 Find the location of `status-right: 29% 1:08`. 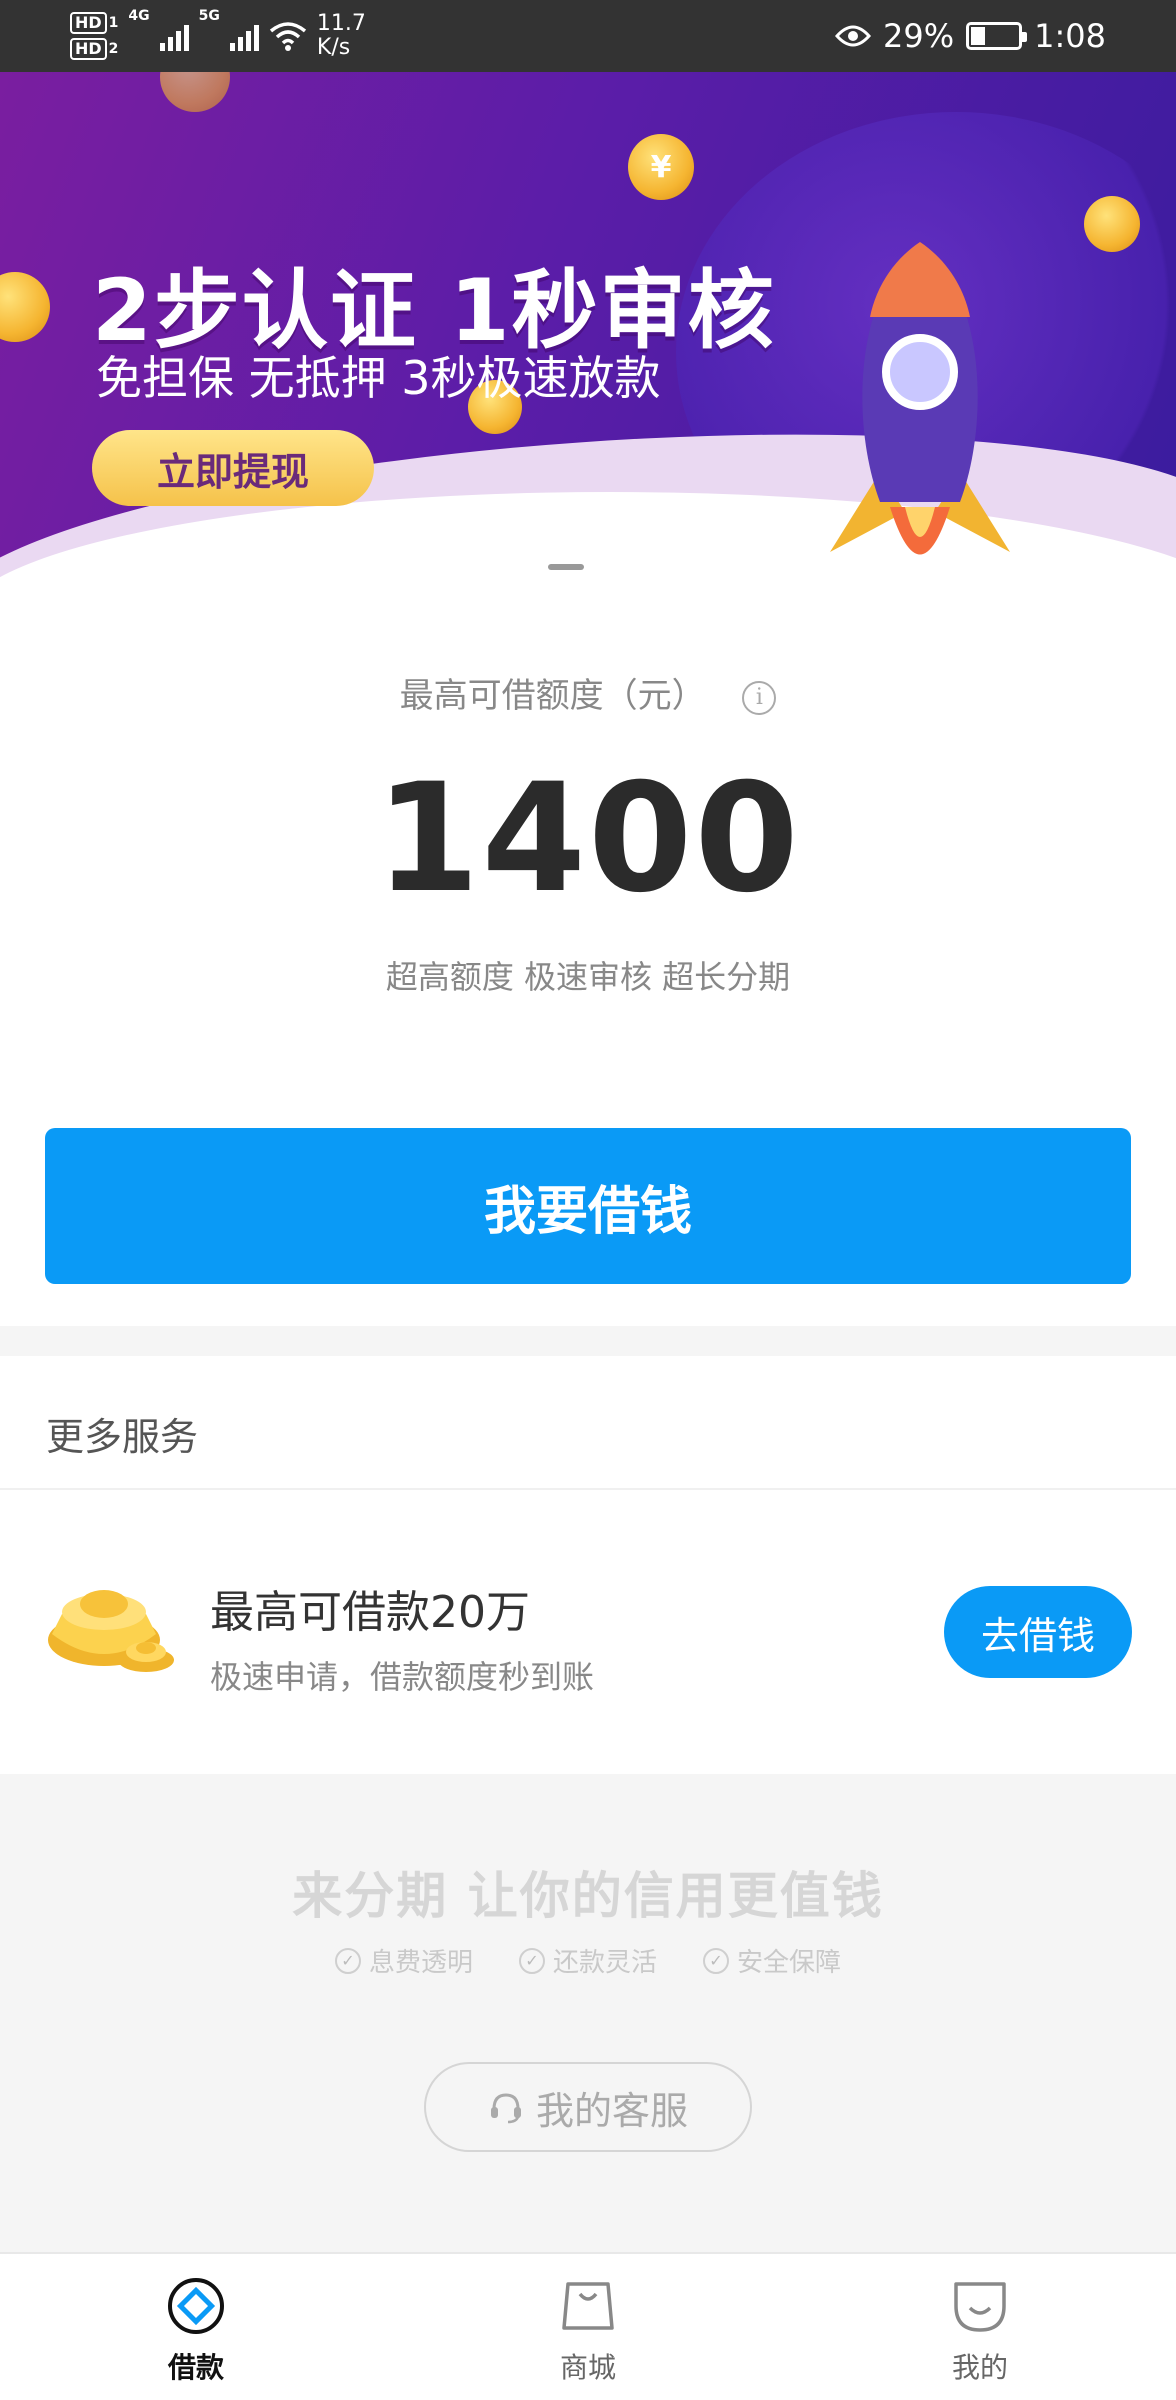

status-right: 29% 1:08 is located at coordinates (970, 36).